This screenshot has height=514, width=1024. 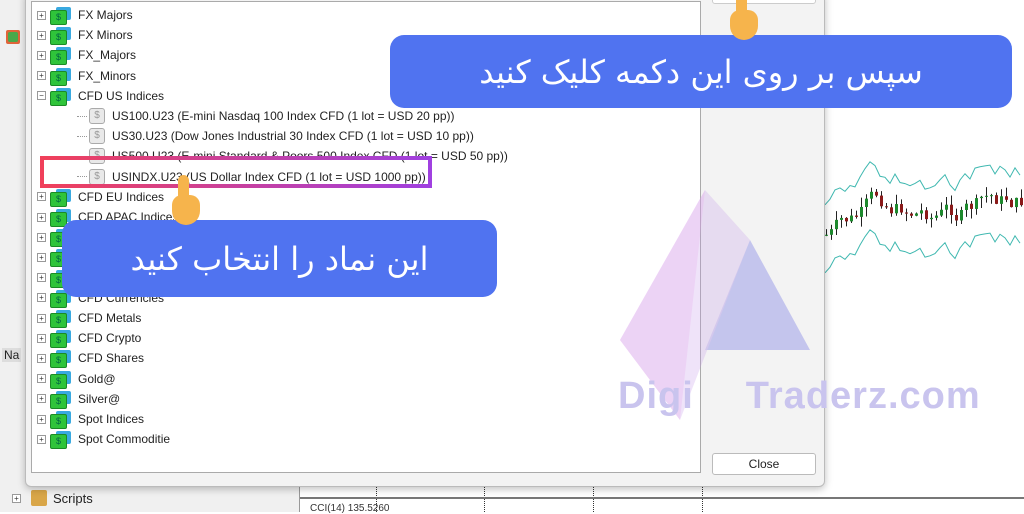 What do you see at coordinates (39, 498) in the screenshot?
I see `scripts-icon` at bounding box center [39, 498].